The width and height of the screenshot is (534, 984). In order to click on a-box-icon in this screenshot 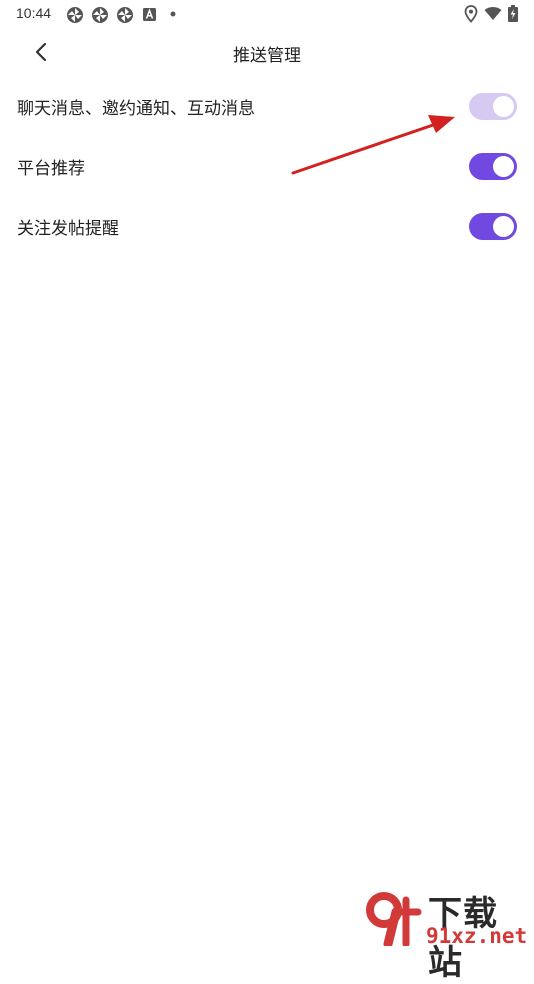, I will do `click(149, 14)`.